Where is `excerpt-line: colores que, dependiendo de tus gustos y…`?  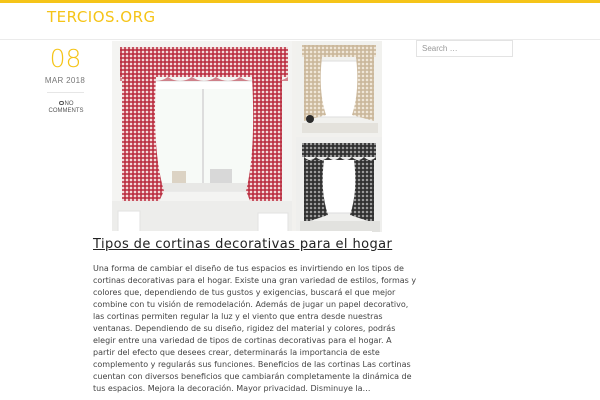 excerpt-line: colores que, dependiendo de tus gustos y… is located at coordinates (244, 292).